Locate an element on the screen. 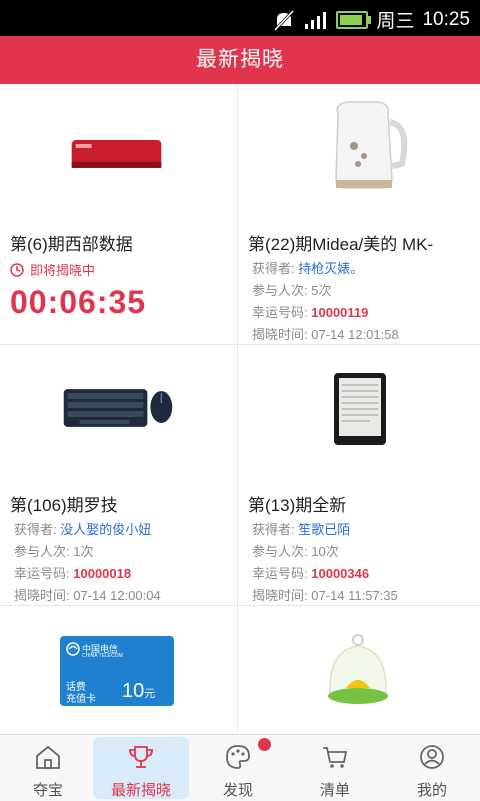  lucky-number-row: 幸运号码: 10000018 is located at coordinates (72, 572).